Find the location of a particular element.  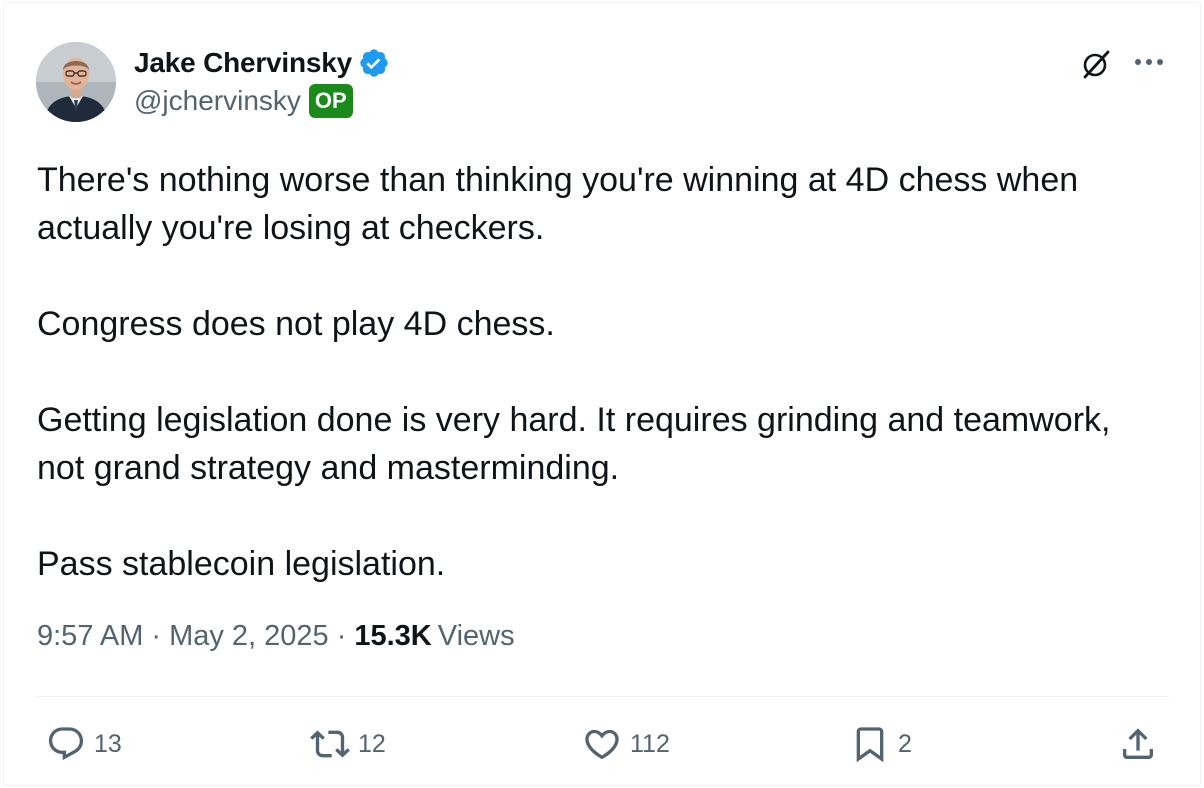

avatar is located at coordinates (76, 82).